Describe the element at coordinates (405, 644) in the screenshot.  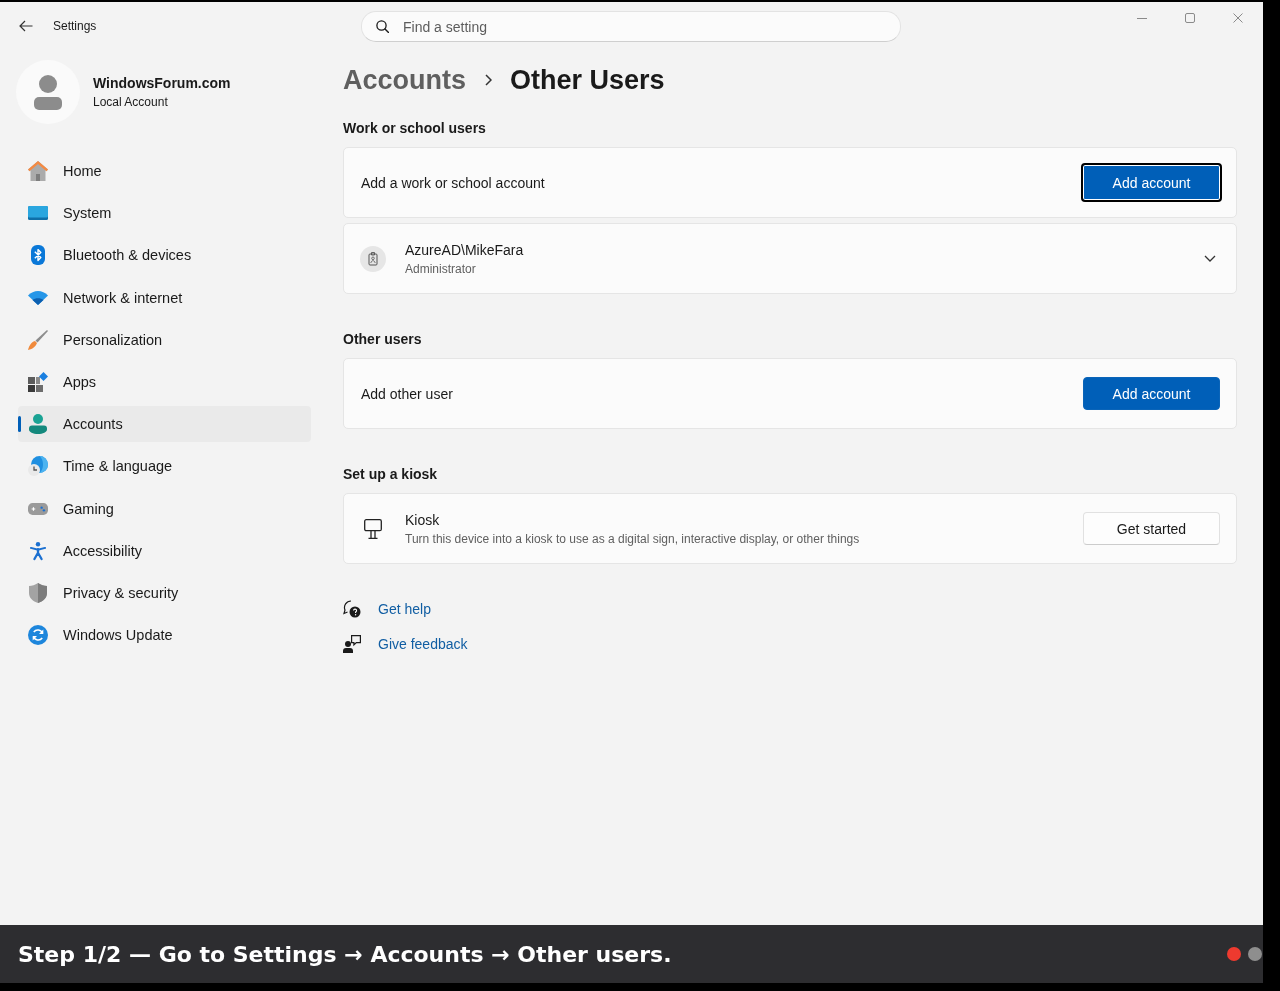
I see `feedback-link: Give feedback` at that location.